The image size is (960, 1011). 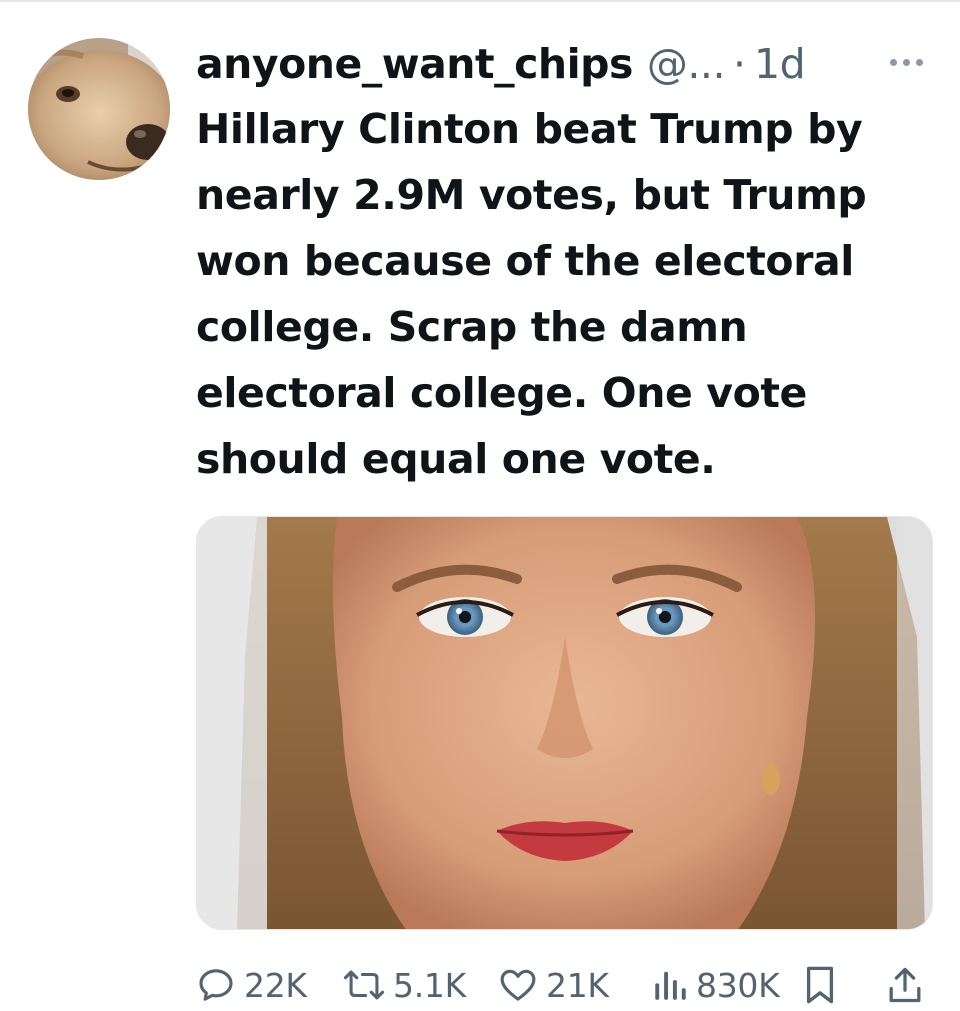 I want to click on like-button: 21K, so click(x=553, y=984).